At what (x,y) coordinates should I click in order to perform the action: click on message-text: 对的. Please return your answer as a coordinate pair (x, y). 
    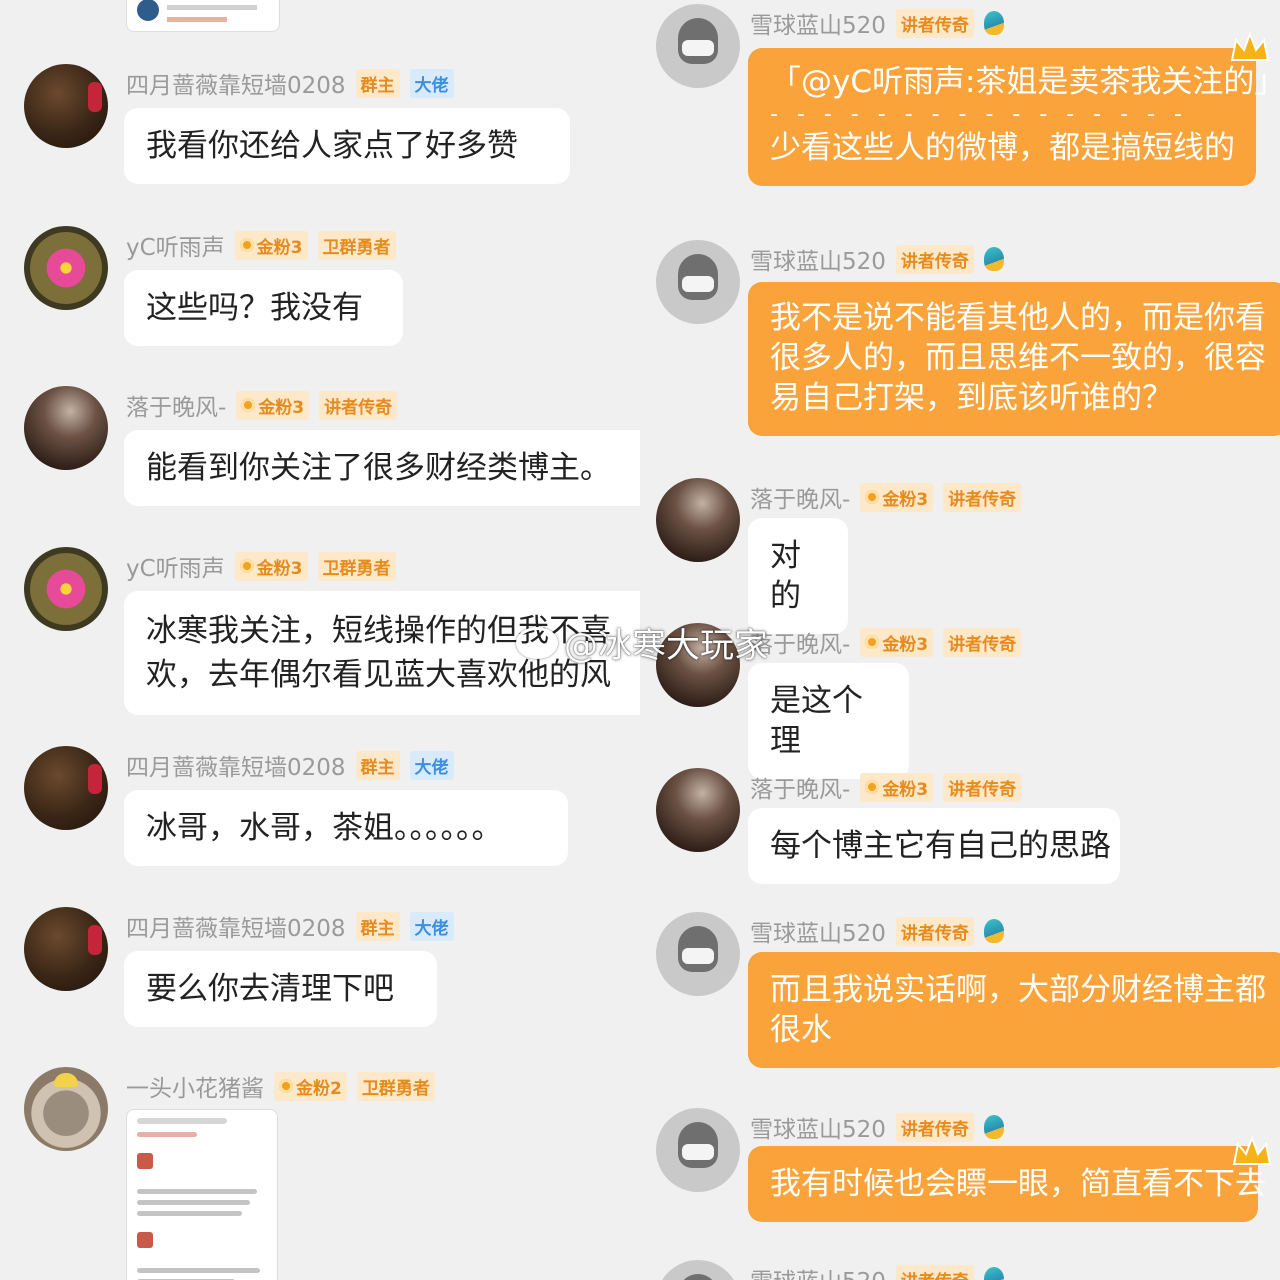
    Looking at the image, I should click on (785, 576).